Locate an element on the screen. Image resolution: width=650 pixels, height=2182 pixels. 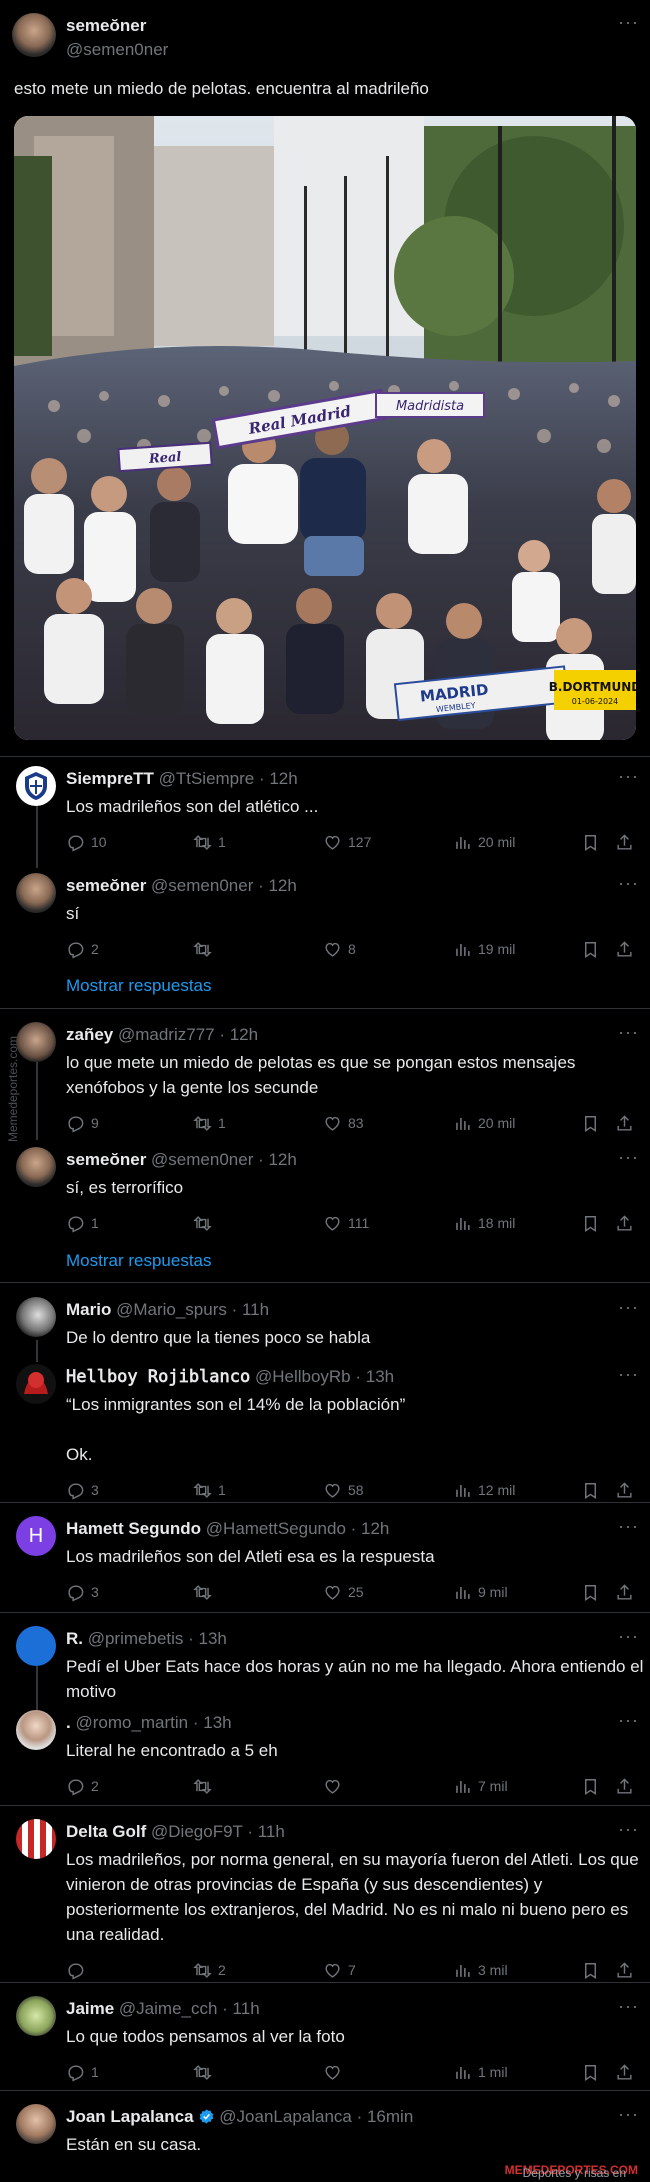
reply-handle-time: @TtSiempre · 12h is located at coordinates (226, 778).